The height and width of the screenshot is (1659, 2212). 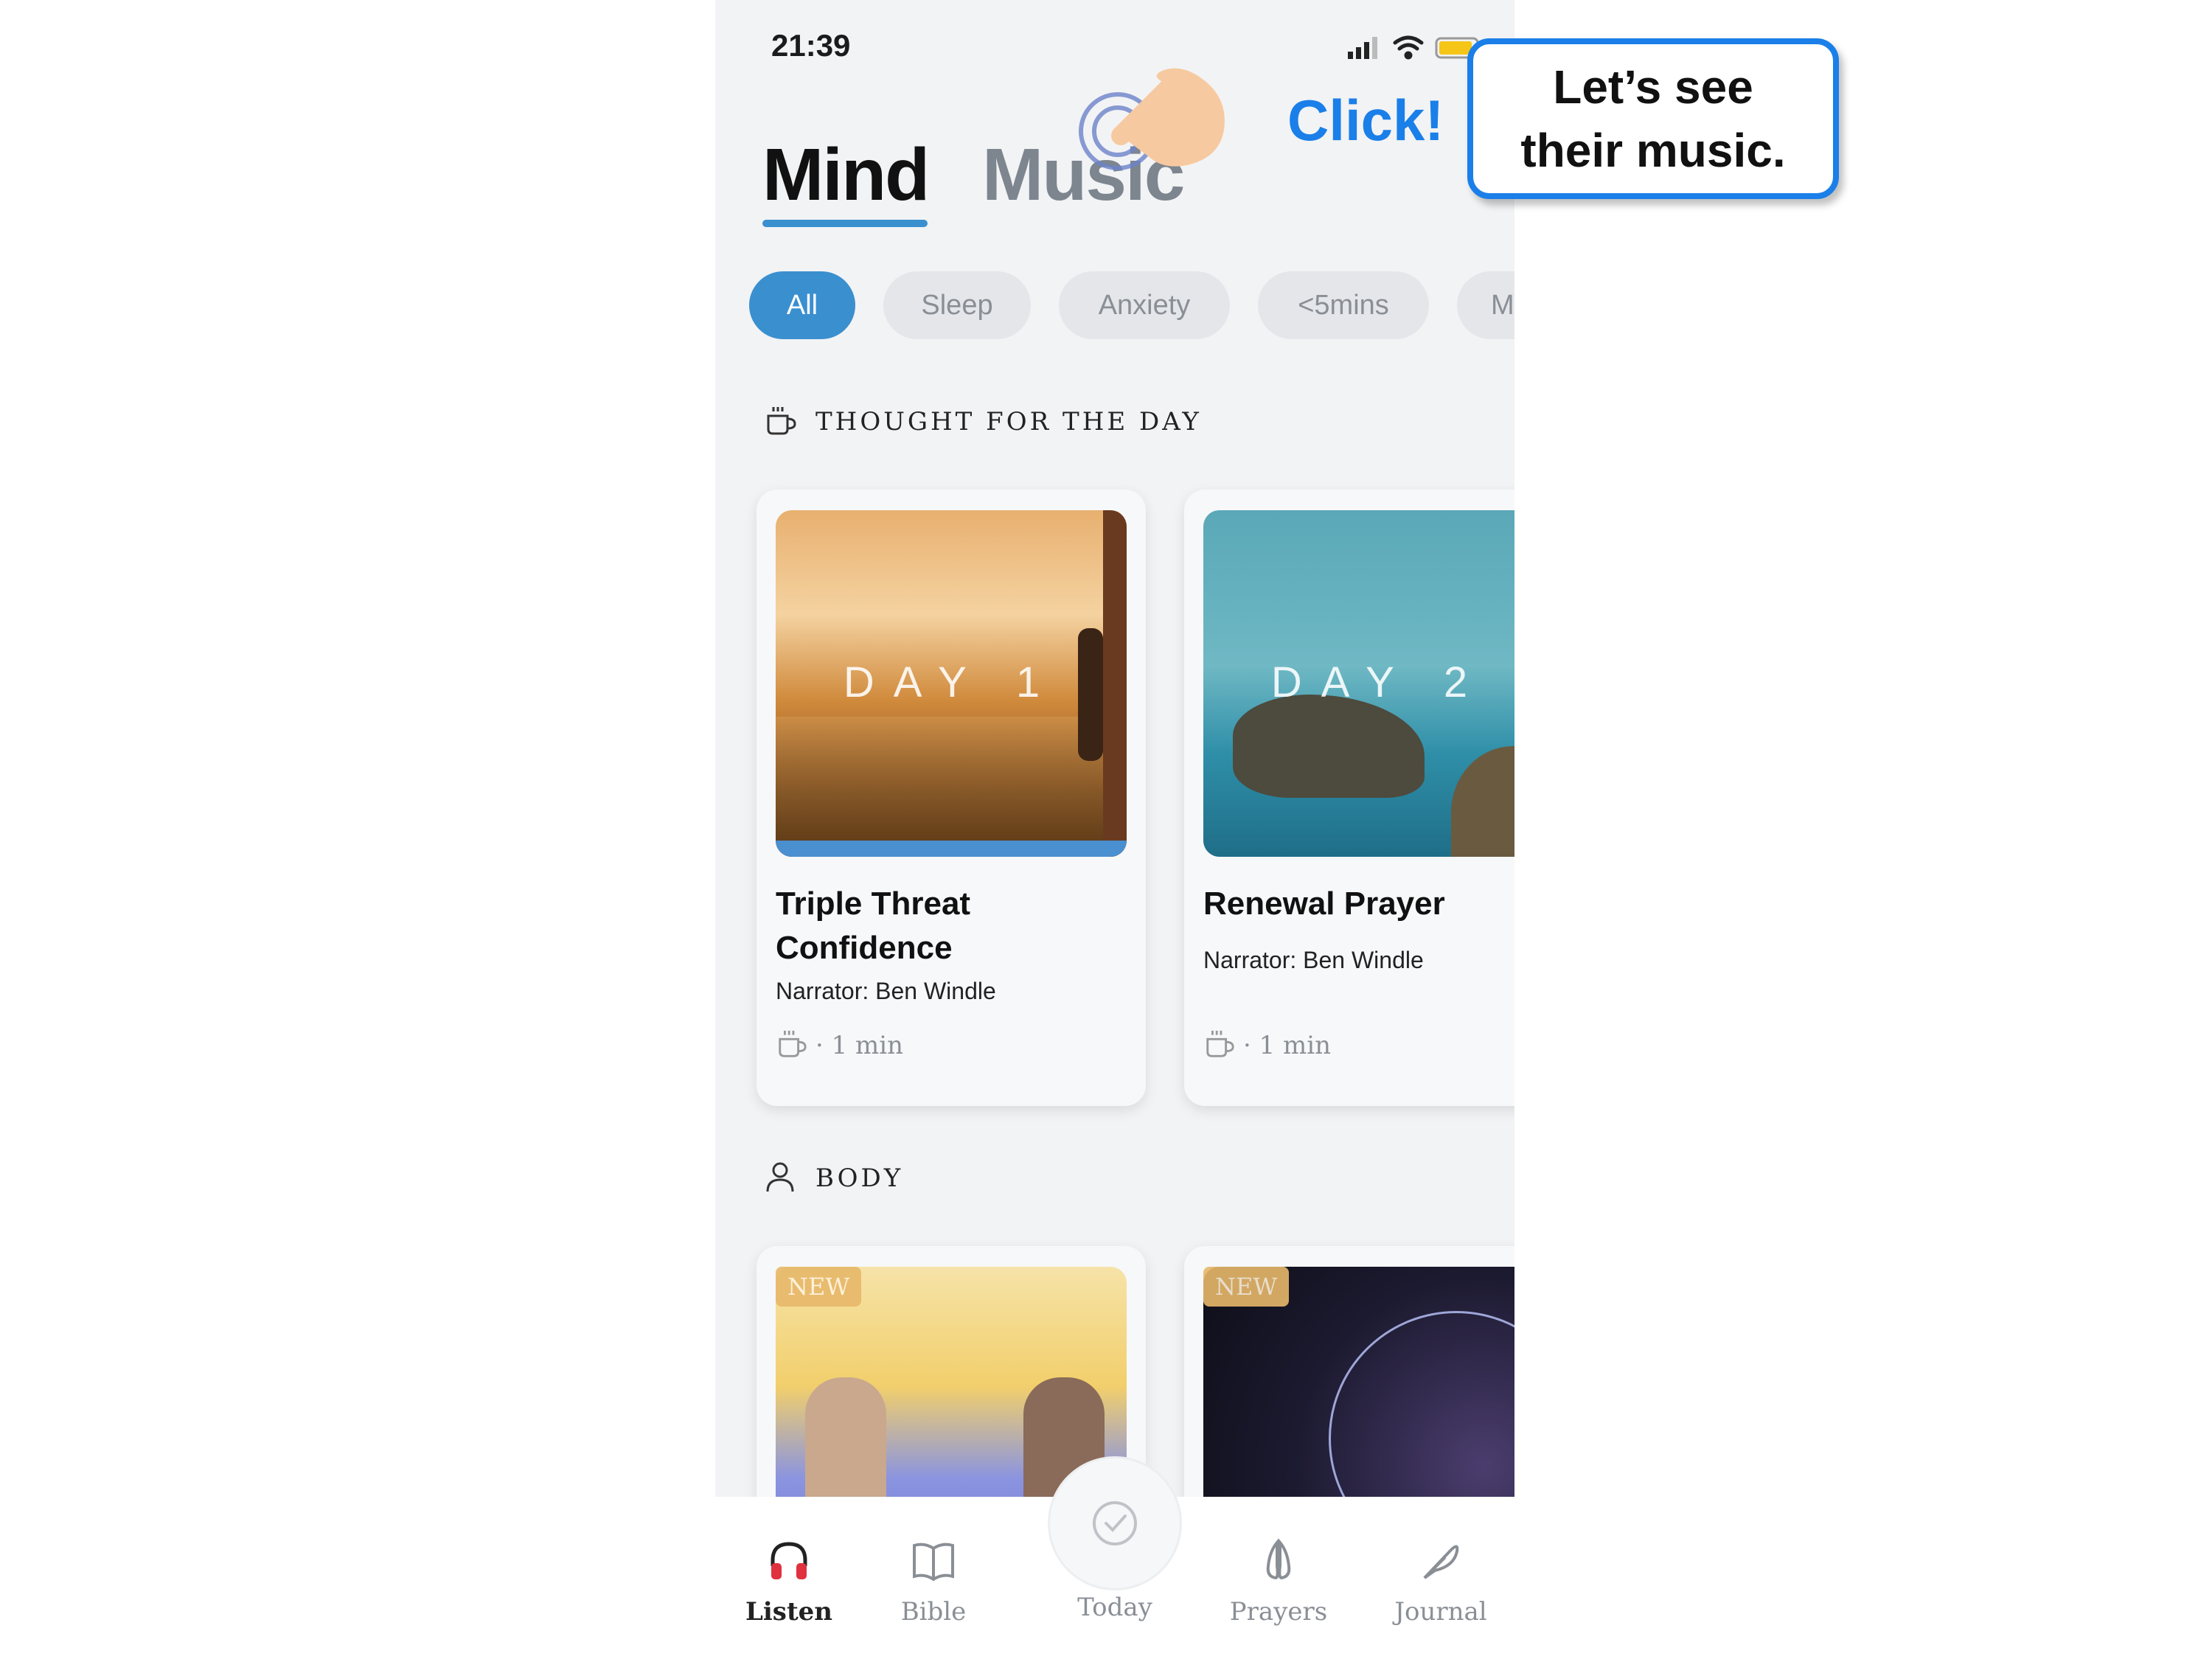 What do you see at coordinates (1278, 1582) in the screenshot?
I see `nav-prayers: Prayers` at bounding box center [1278, 1582].